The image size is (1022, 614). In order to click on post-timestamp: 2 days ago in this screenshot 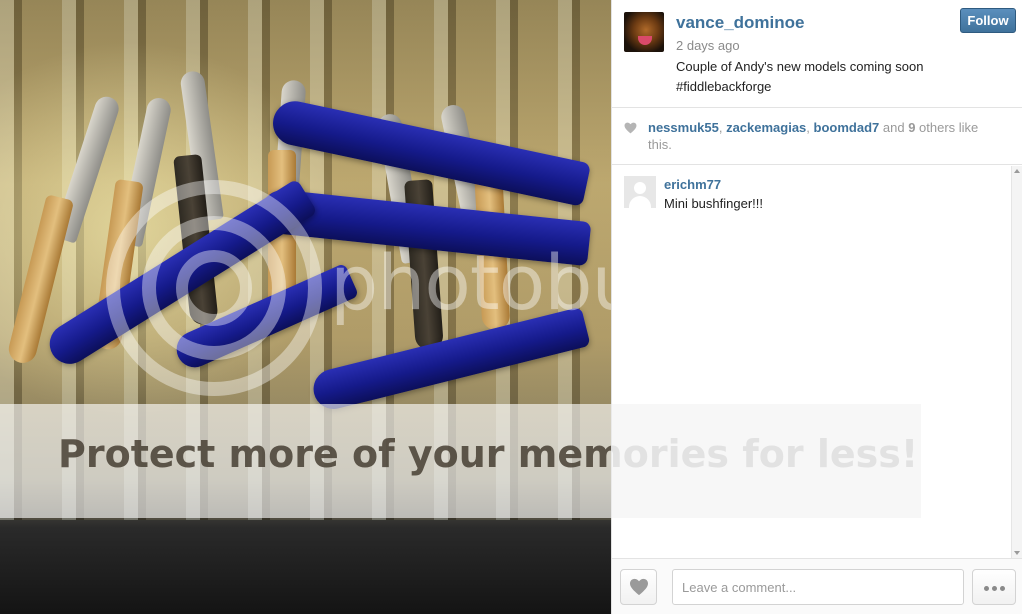, I will do `click(708, 45)`.